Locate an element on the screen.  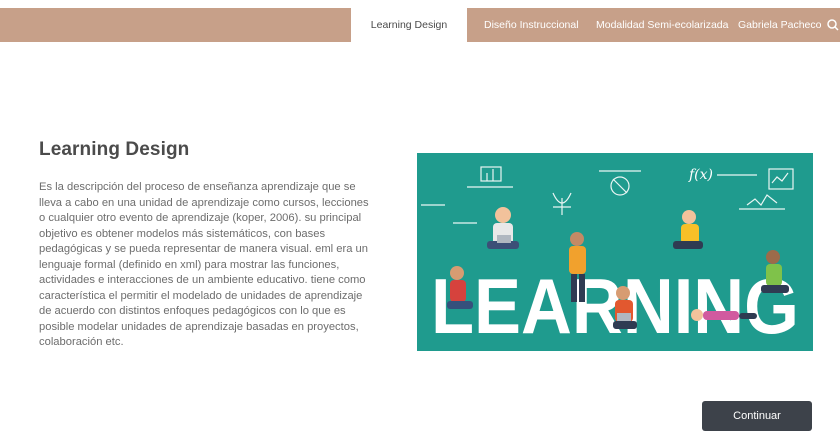
top-strip is located at coordinates (420, 4).